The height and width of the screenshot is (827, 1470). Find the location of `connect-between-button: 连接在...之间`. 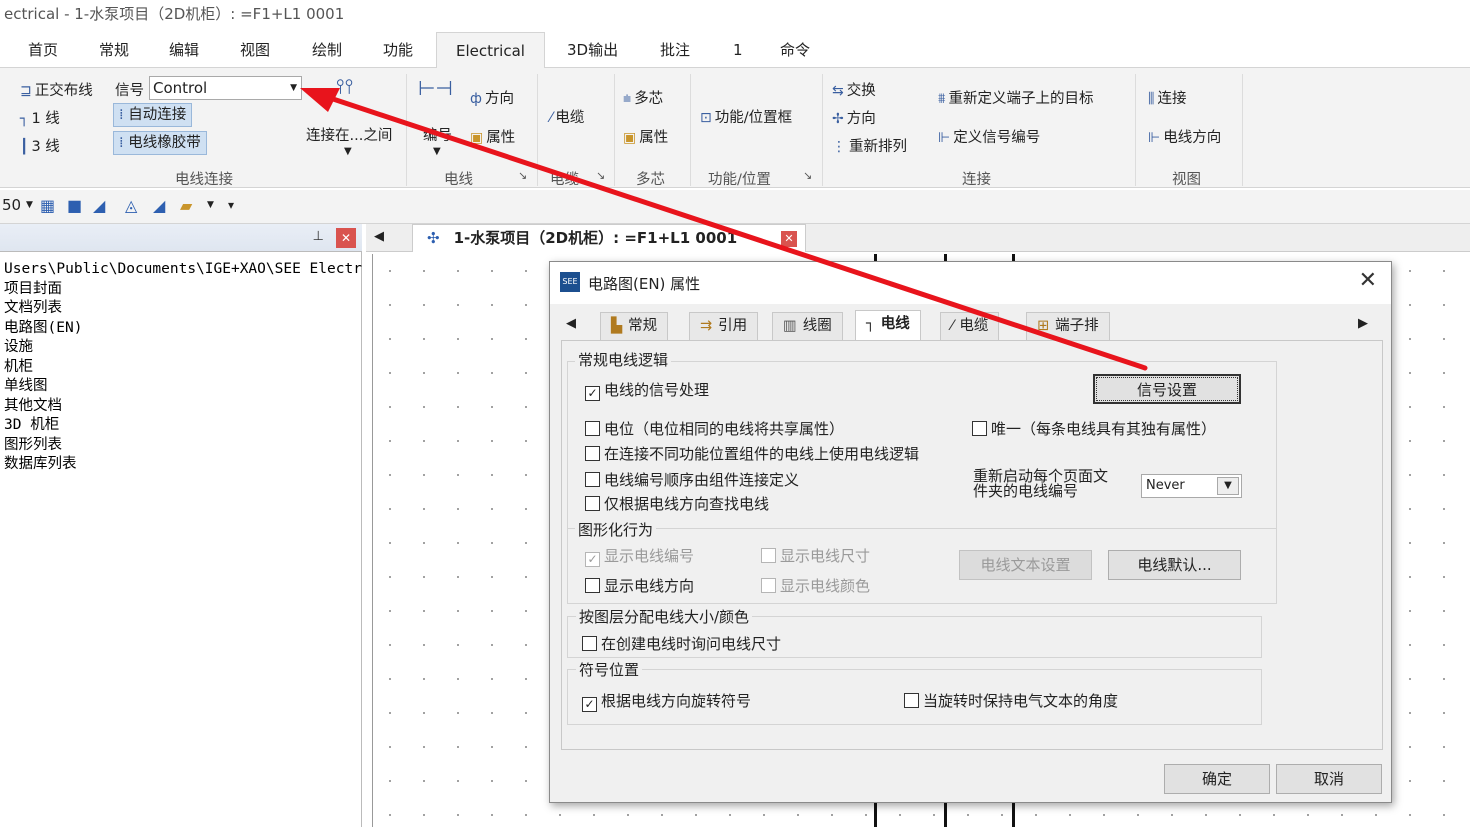

connect-between-button: 连接在...之间 is located at coordinates (349, 134).